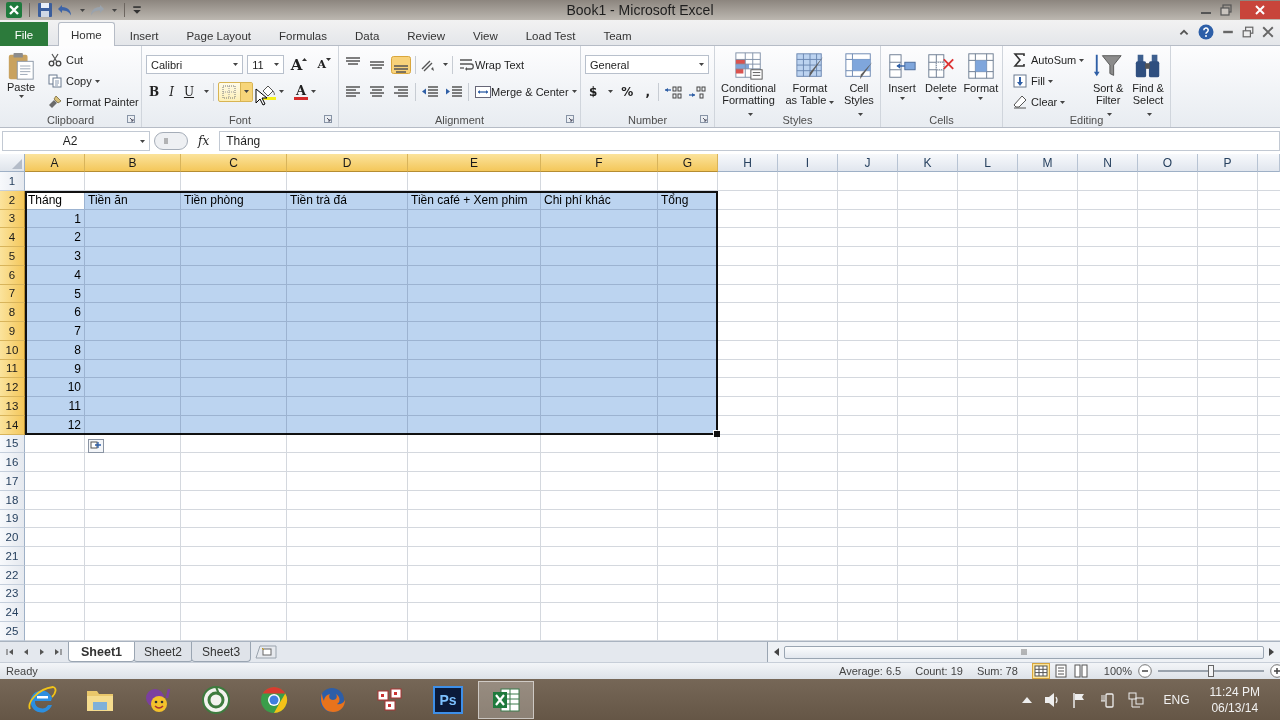  Describe the element at coordinates (749, 81) in the screenshot. I see `styles-button: Conditional Formatting` at that location.